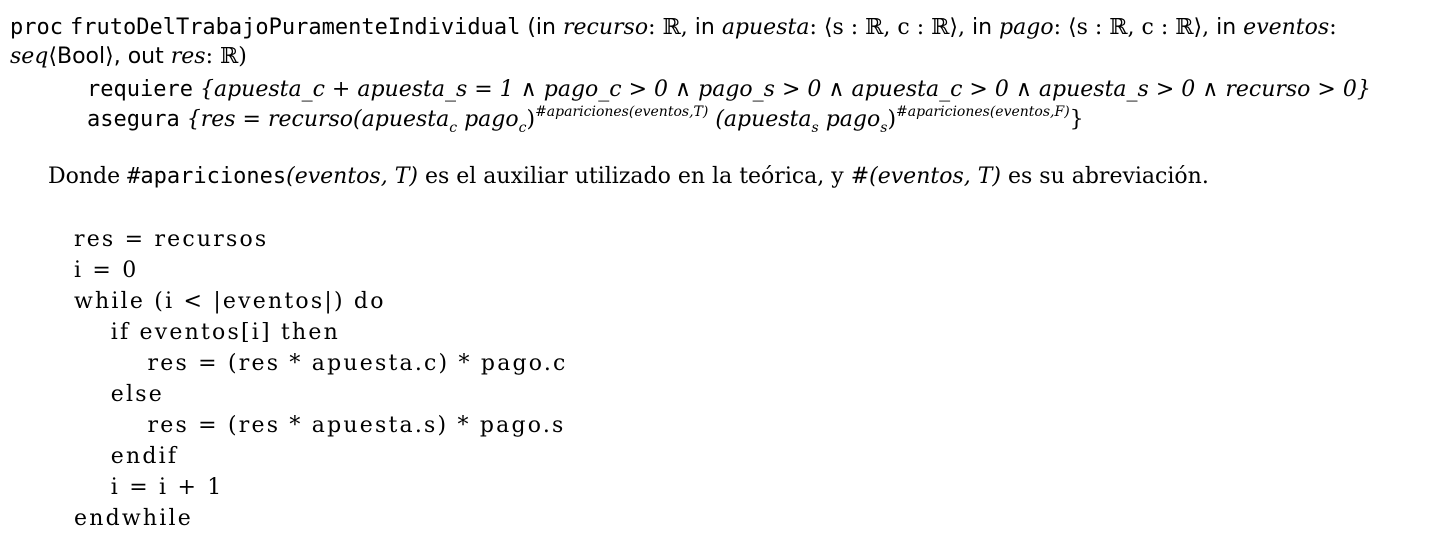 The image size is (1450, 542). I want to click on param-res-name: res, so click(188, 56).